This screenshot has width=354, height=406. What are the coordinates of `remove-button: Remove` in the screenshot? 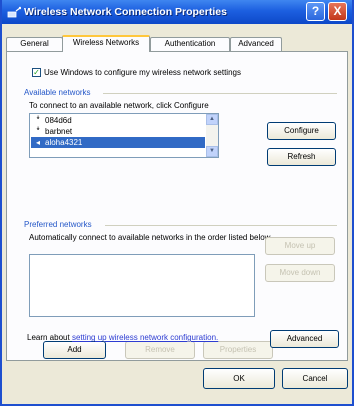 It's located at (160, 350).